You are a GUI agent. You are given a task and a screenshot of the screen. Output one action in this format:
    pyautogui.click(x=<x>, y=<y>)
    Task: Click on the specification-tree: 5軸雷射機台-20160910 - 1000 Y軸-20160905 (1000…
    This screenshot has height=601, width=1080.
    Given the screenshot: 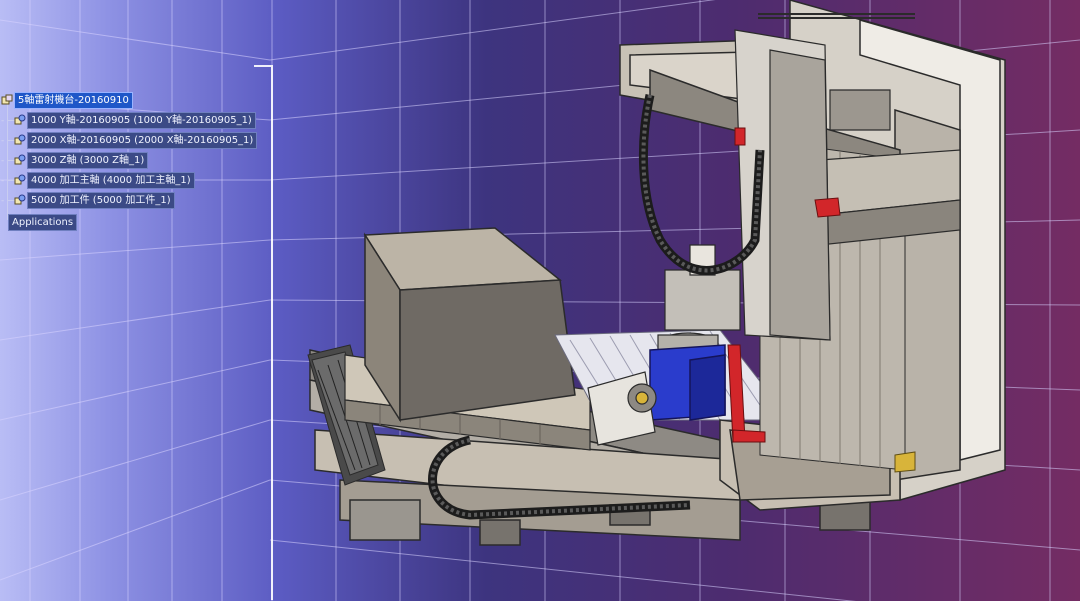 What is the action you would take?
    pyautogui.click(x=150, y=120)
    